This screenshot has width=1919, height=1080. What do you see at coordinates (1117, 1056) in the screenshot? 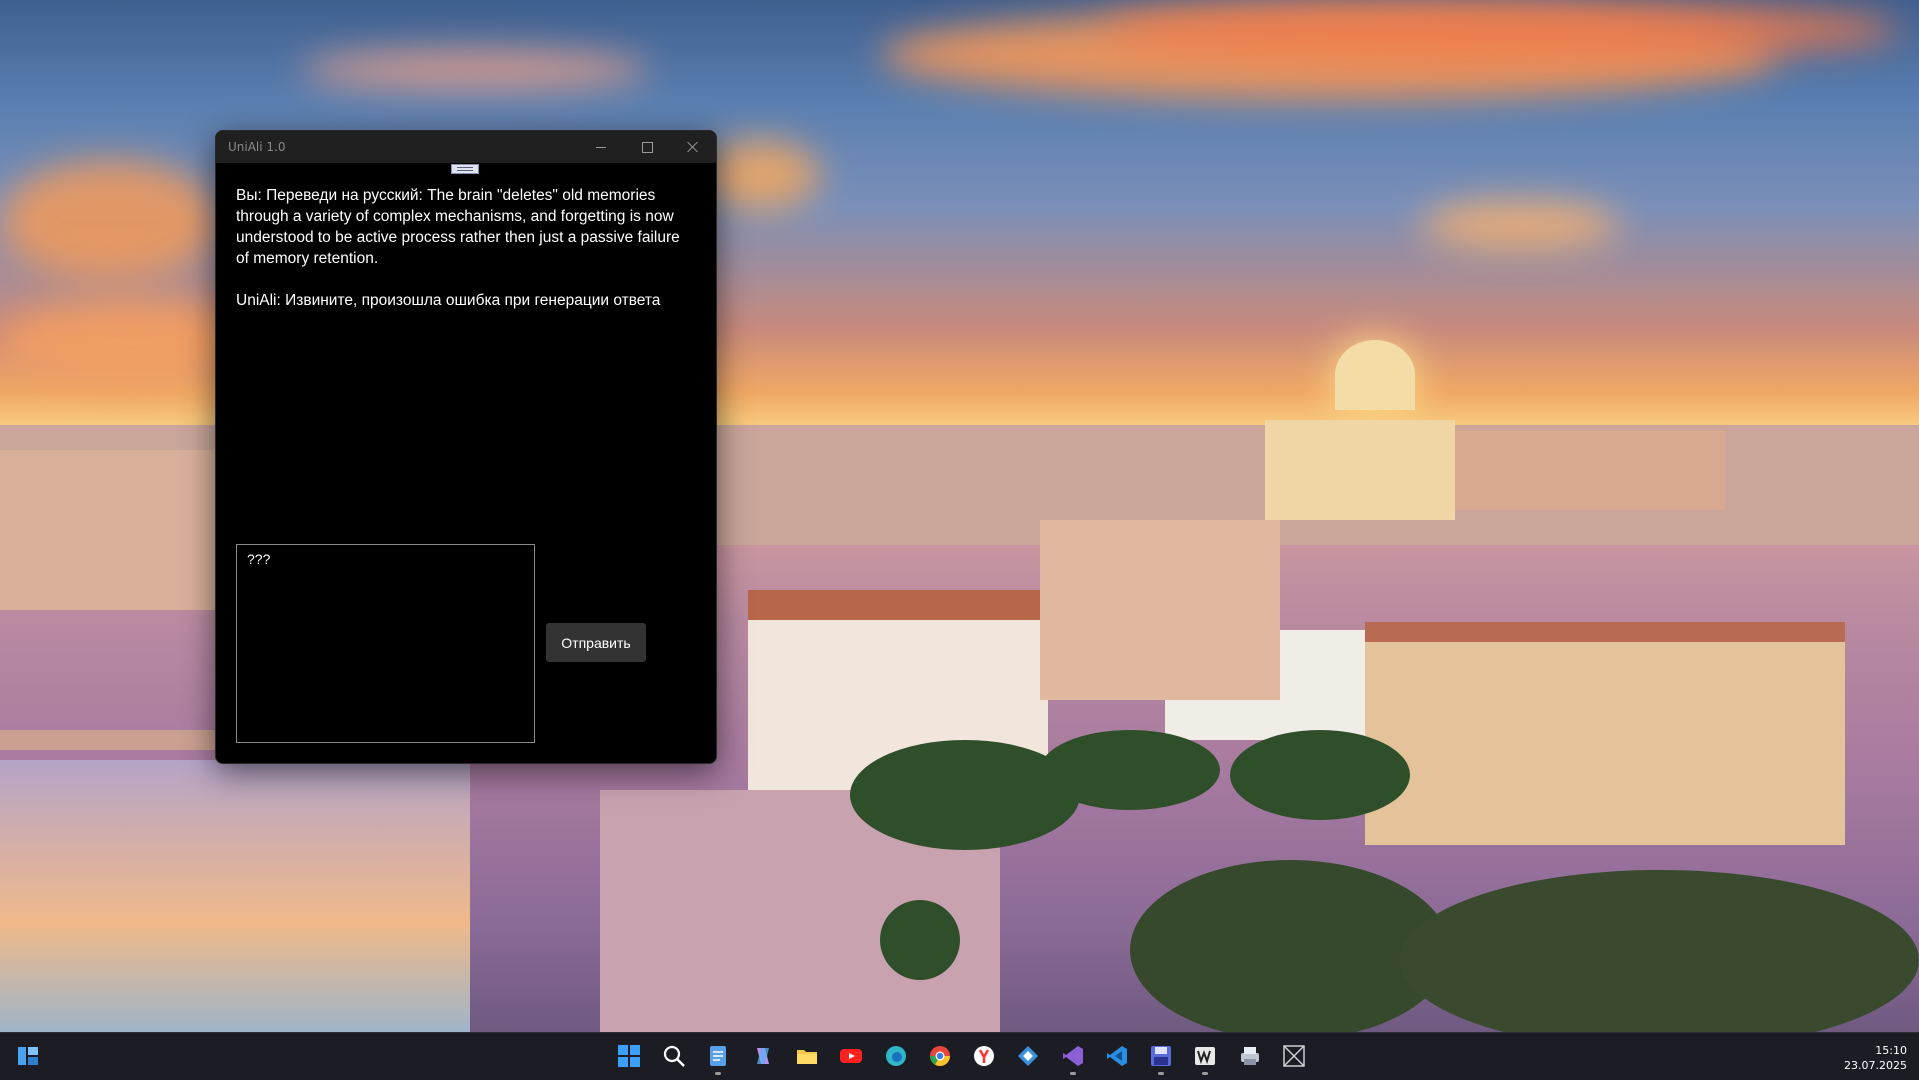
I see `vscode-icon` at bounding box center [1117, 1056].